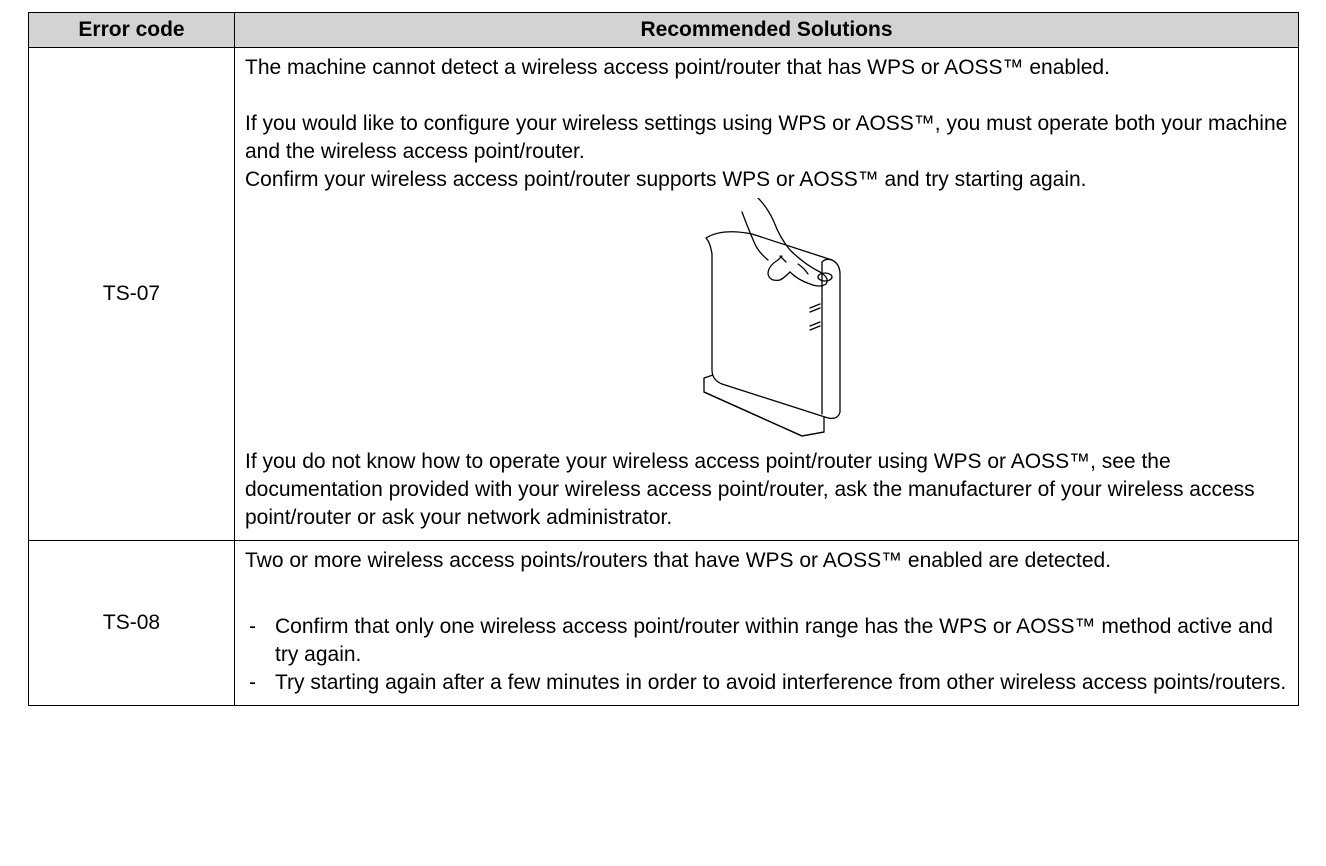 The image size is (1326, 866). I want to click on router-wps-button-press-icon, so click(771, 317).